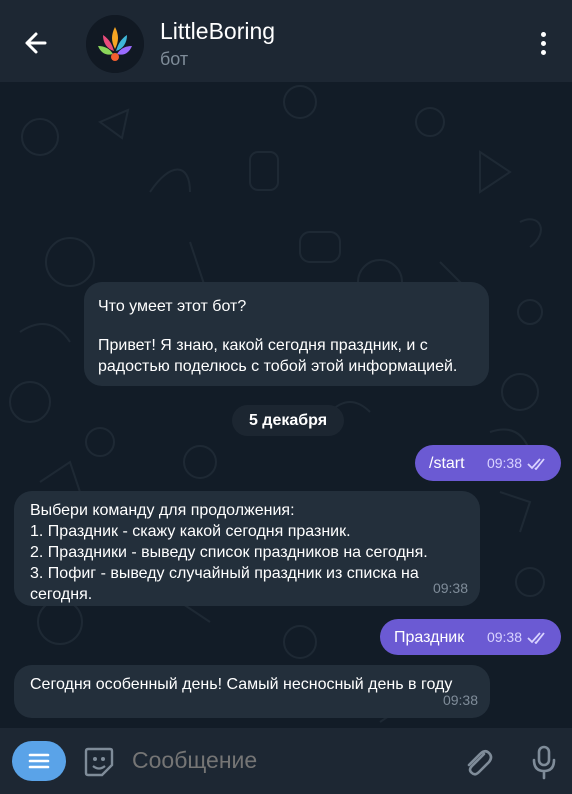 This screenshot has height=794, width=572. What do you see at coordinates (99, 762) in the screenshot?
I see `sticker-icon` at bounding box center [99, 762].